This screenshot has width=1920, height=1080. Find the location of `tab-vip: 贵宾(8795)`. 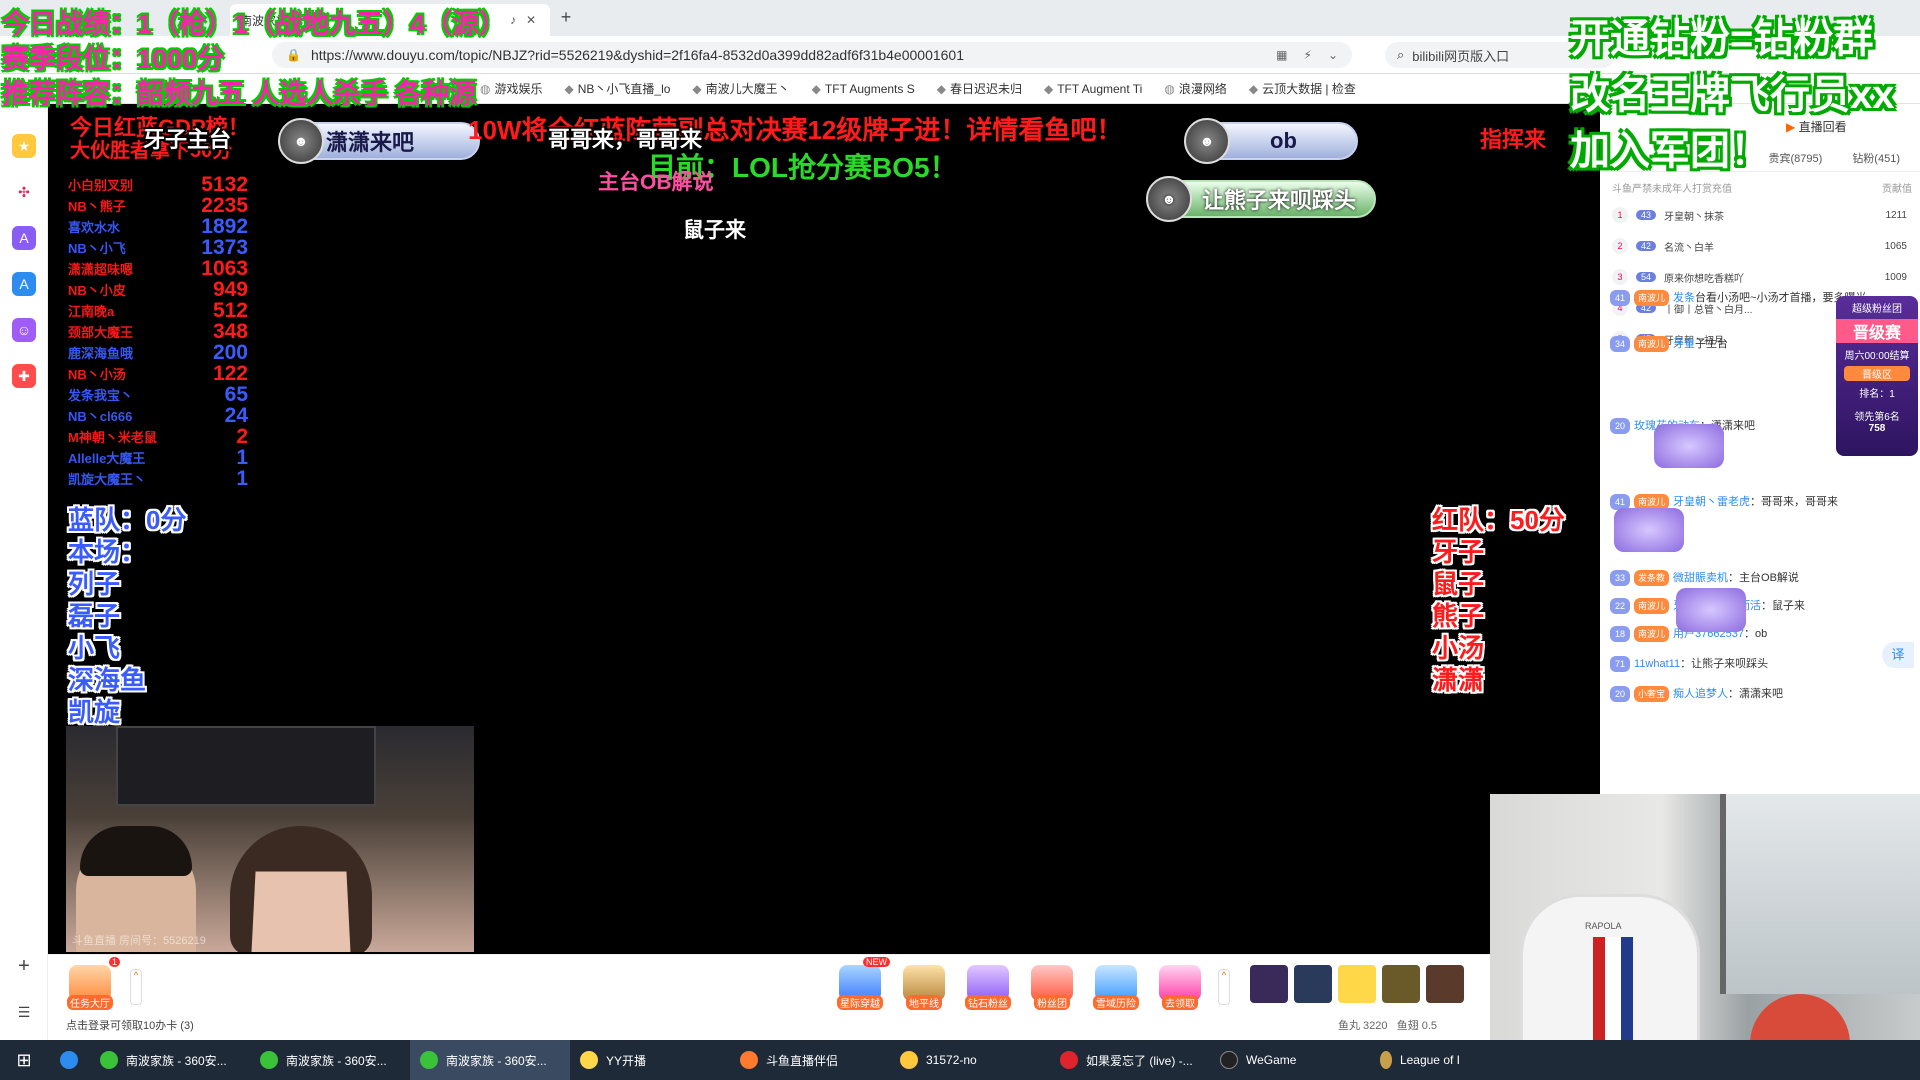

tab-vip: 贵宾(8795) is located at coordinates (1796, 158).